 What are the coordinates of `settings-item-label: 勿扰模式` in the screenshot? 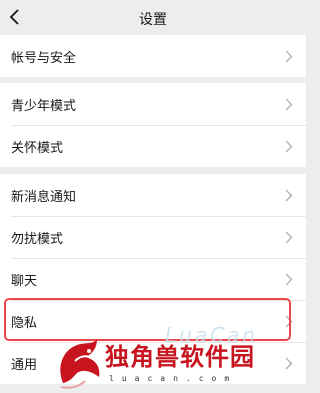 It's located at (37, 239).